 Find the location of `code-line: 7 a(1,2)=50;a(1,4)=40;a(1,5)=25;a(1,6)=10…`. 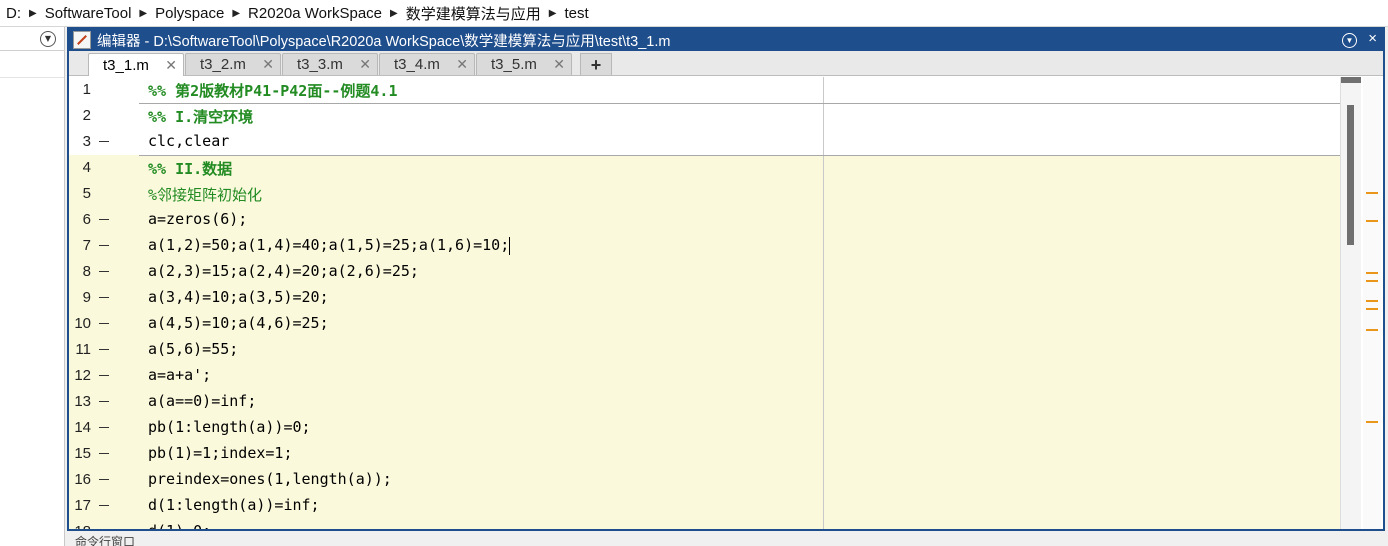

code-line: 7 a(1,2)=50;a(1,4)=40;a(1,5)=25;a(1,6)=10… is located at coordinates (707, 246).